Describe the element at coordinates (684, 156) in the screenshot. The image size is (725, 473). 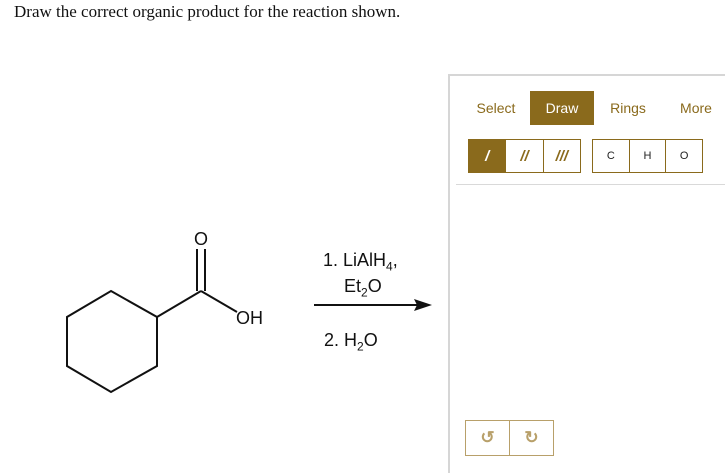
I see `atom-oxygen-button: O` at that location.